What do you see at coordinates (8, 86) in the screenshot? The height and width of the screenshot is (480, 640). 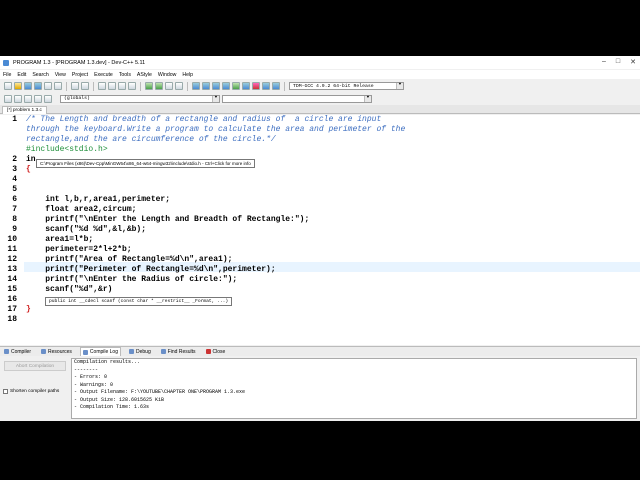 I see `new-file-icon` at bounding box center [8, 86].